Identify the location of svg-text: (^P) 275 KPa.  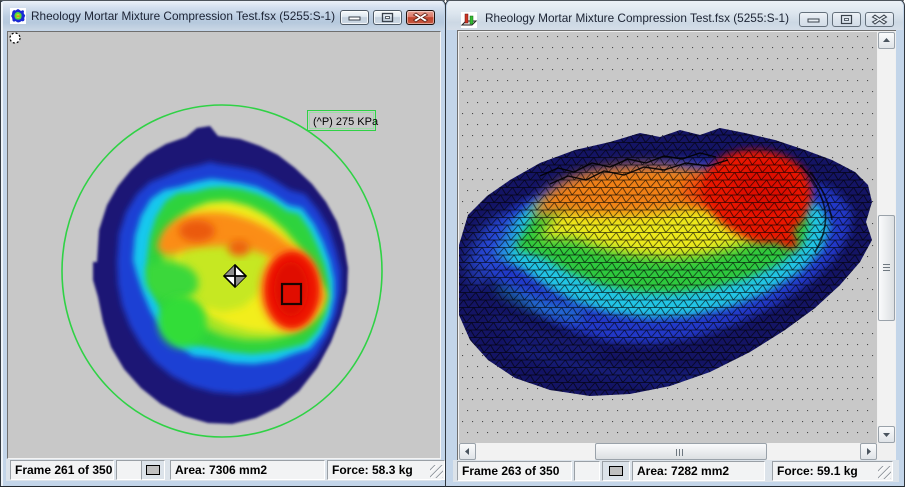
(346, 122).